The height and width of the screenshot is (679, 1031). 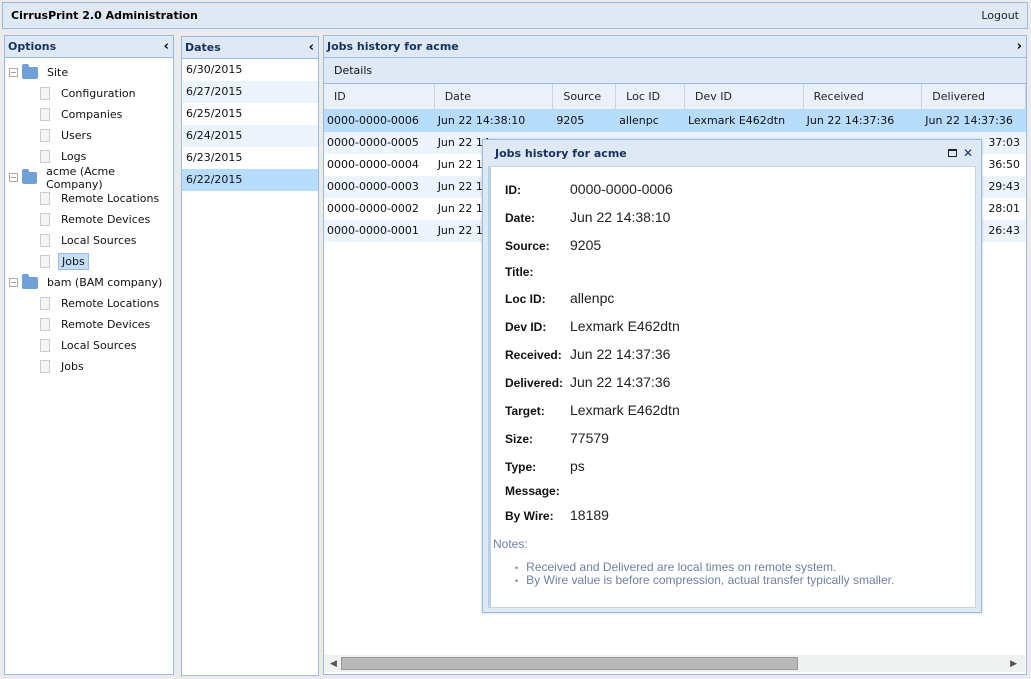 What do you see at coordinates (515, 15) in the screenshot?
I see `app-header: CirrusPrint 2.0 Administration Logout` at bounding box center [515, 15].